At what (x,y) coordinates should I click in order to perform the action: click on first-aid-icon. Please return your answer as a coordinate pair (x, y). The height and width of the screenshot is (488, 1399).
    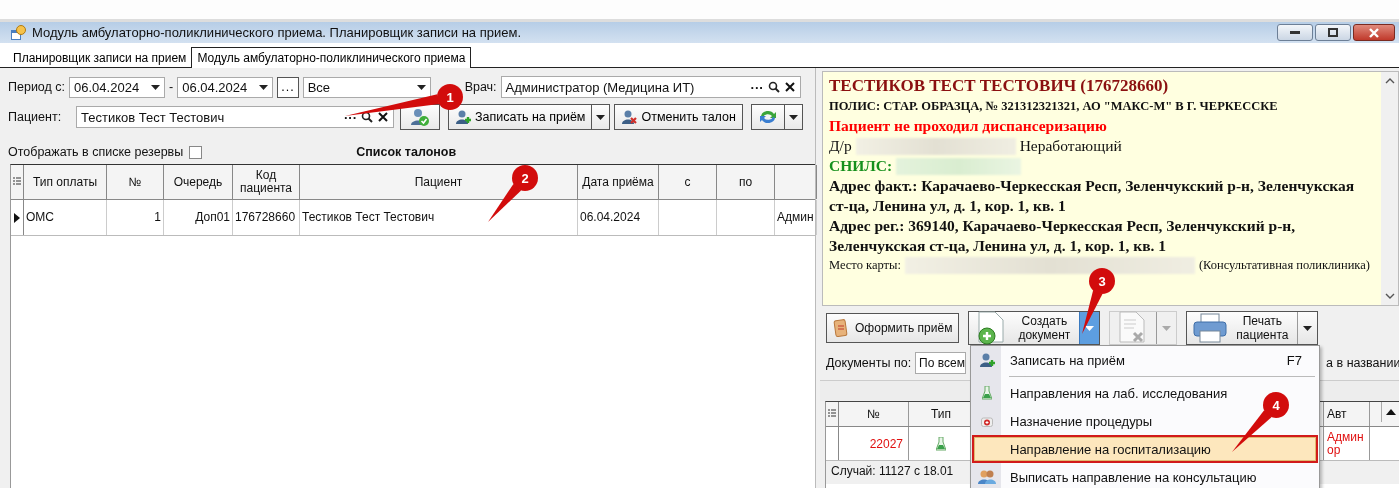
    Looking at the image, I should click on (987, 421).